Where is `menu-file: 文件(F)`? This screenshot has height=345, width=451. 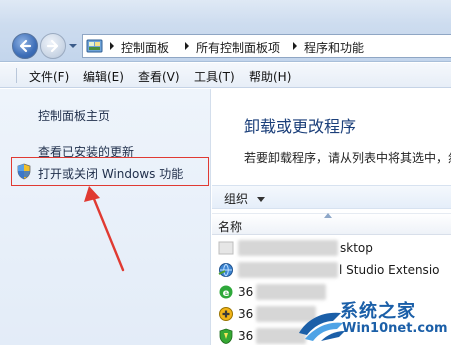 menu-file: 文件(F) is located at coordinates (49, 76).